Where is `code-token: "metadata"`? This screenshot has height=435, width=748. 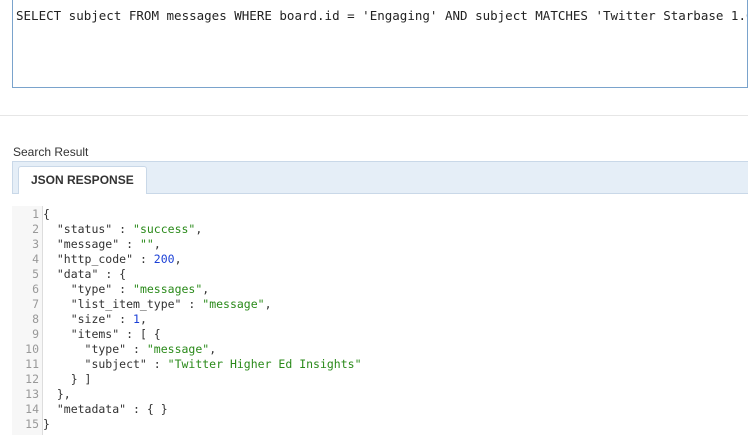 code-token: "metadata" is located at coordinates (85, 409).